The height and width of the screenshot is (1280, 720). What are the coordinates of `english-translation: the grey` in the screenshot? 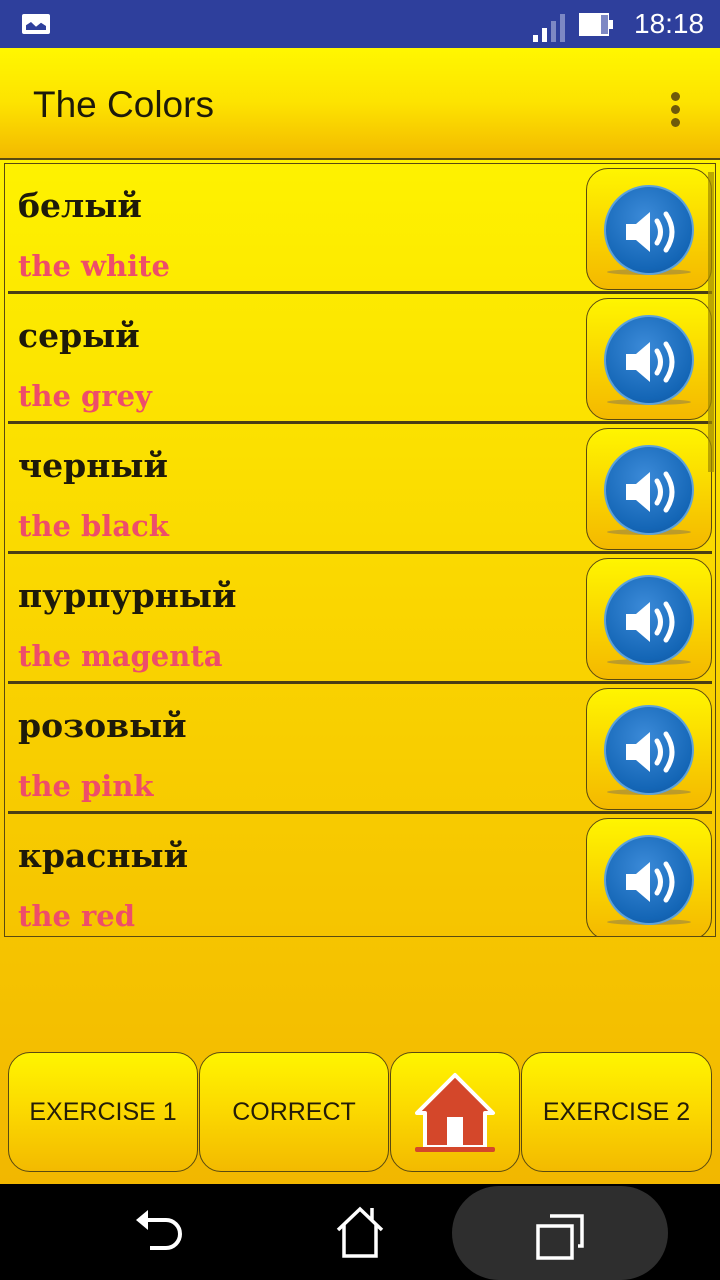 It's located at (85, 396).